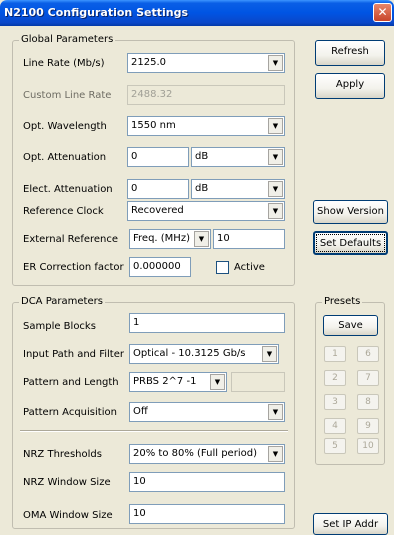 The width and height of the screenshot is (394, 535). Describe the element at coordinates (73, 354) in the screenshot. I see `input-path-label: Input Path and Filter` at that location.